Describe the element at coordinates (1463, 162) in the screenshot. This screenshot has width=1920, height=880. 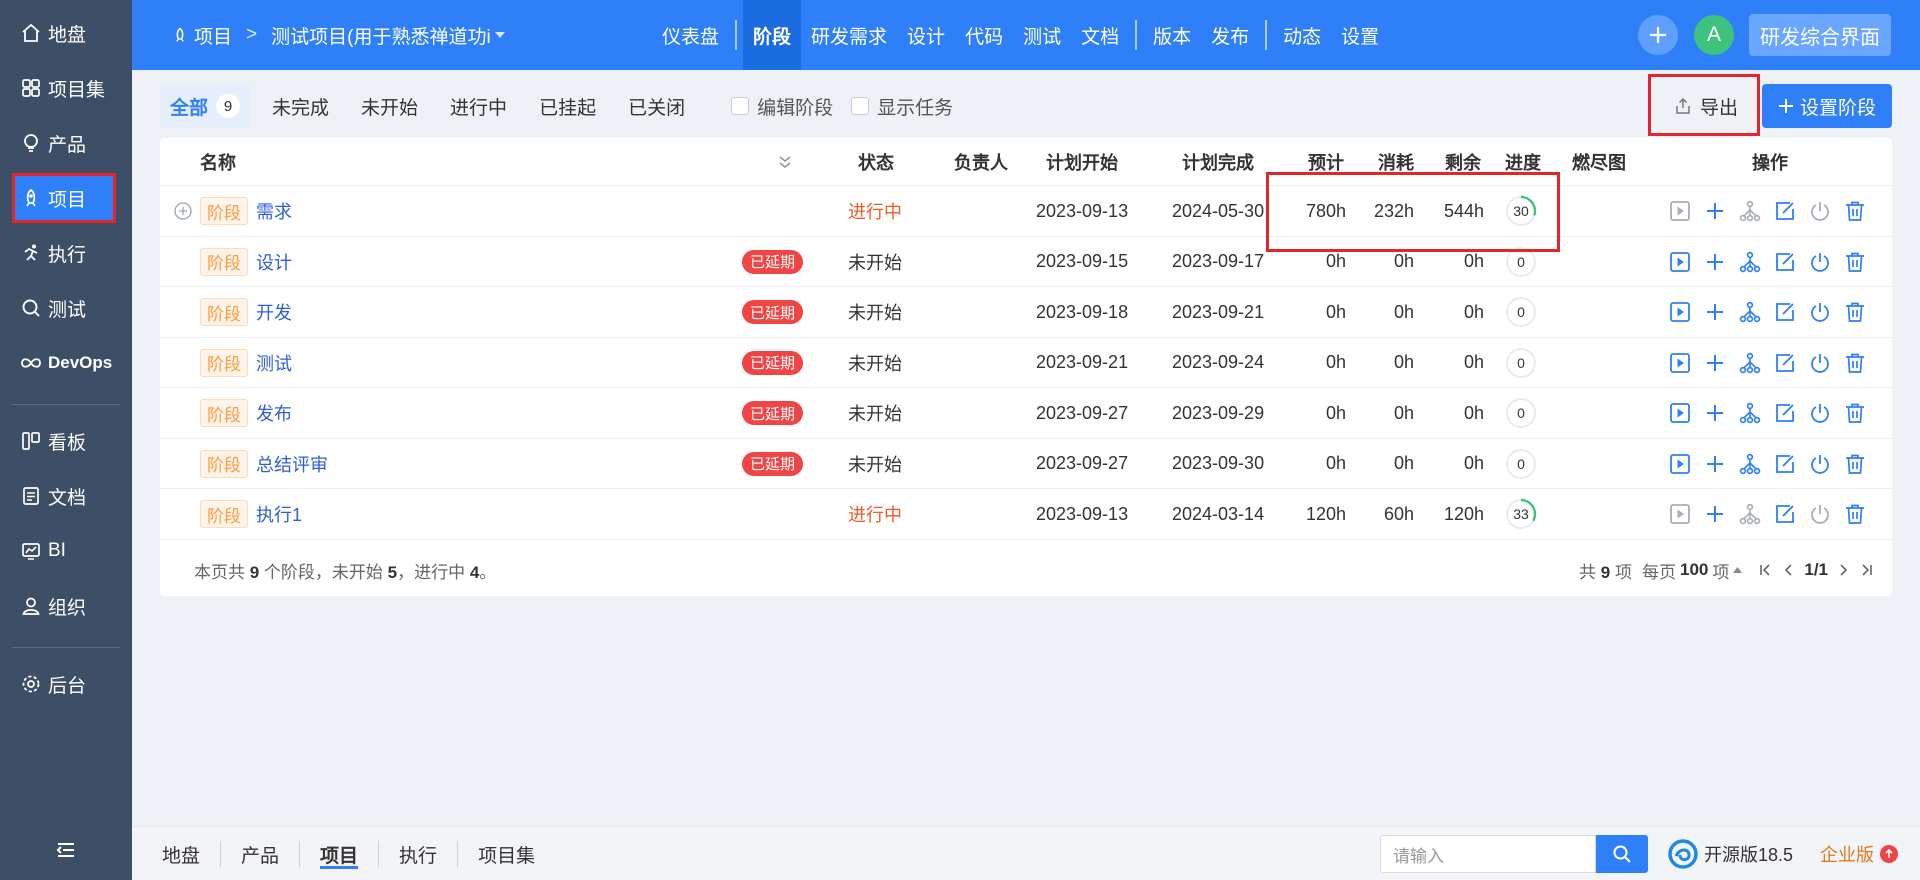
I see `col-left: 剩余` at that location.